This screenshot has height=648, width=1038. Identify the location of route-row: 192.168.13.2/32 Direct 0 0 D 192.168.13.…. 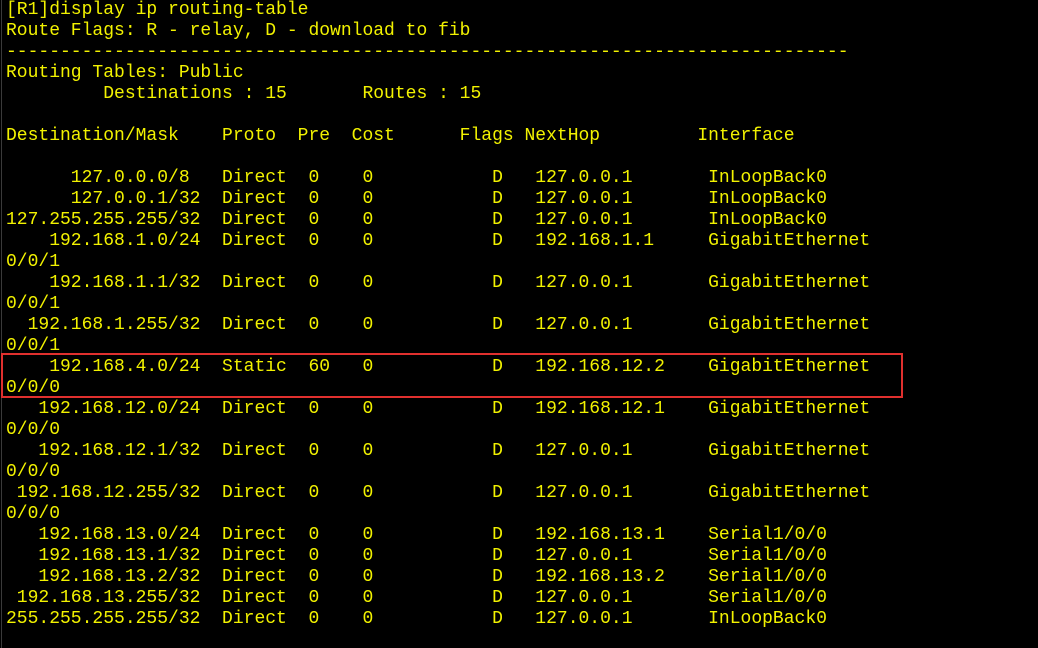
(416, 577).